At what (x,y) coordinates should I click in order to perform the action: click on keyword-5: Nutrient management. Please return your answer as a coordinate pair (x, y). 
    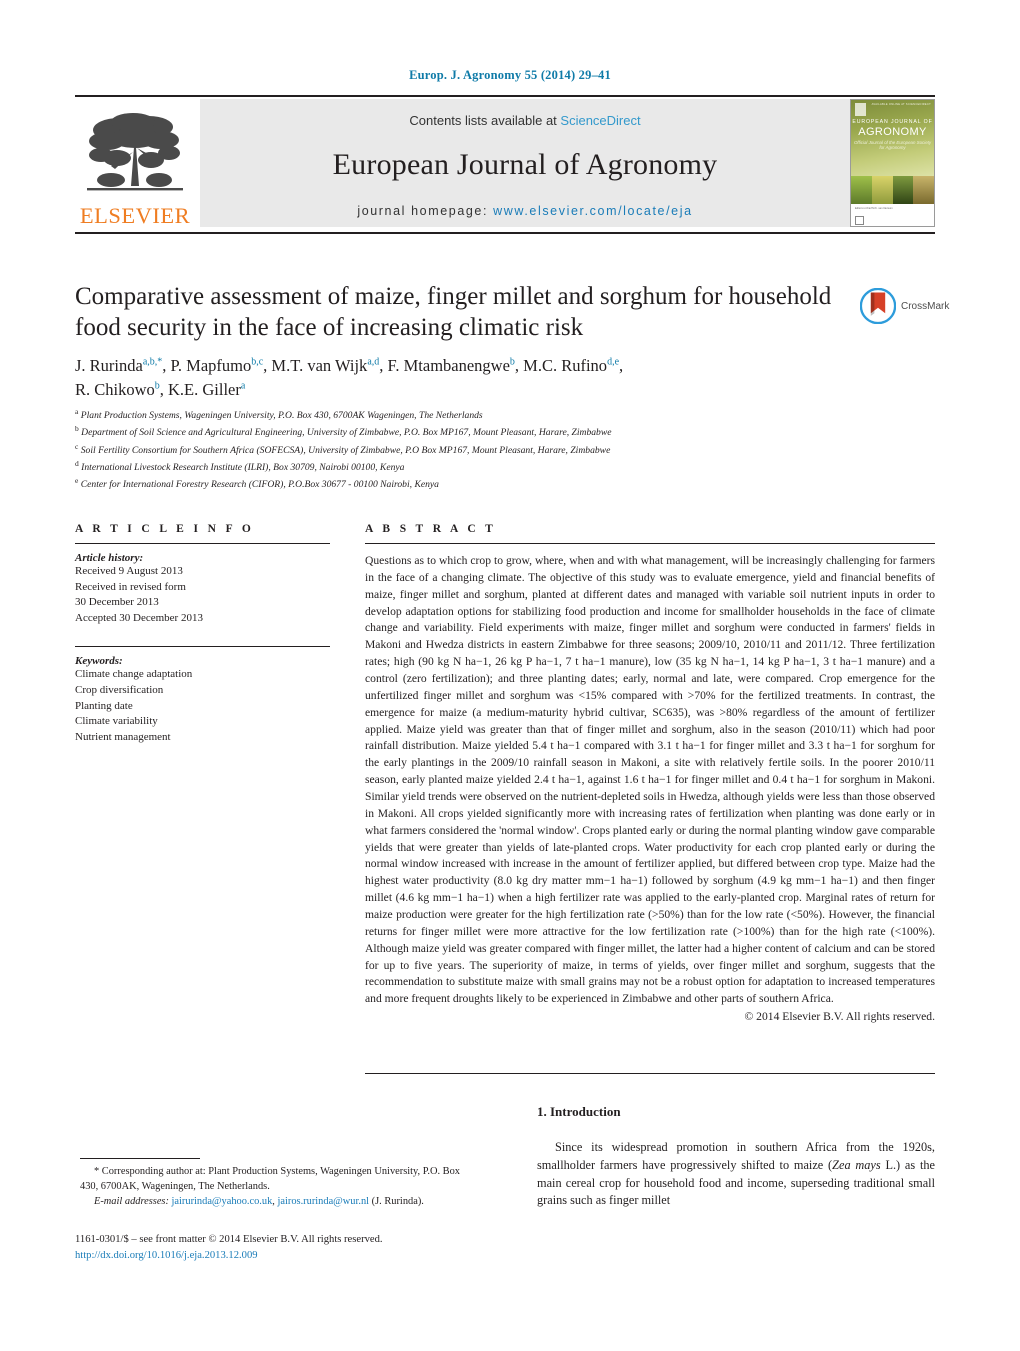
    Looking at the image, I should click on (123, 736).